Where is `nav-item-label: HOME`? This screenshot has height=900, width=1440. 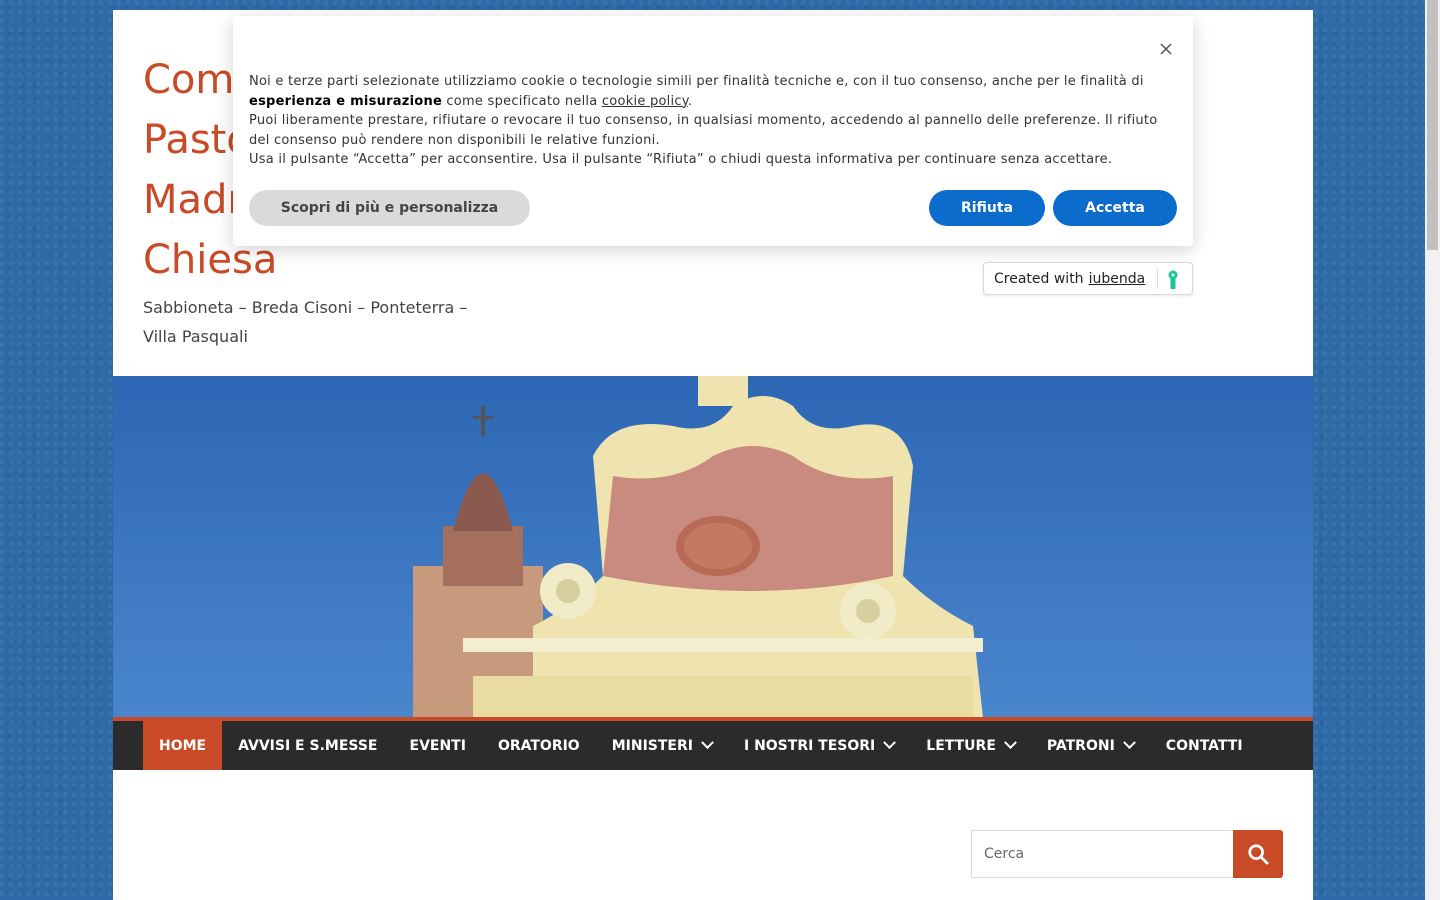
nav-item-label: HOME is located at coordinates (183, 745).